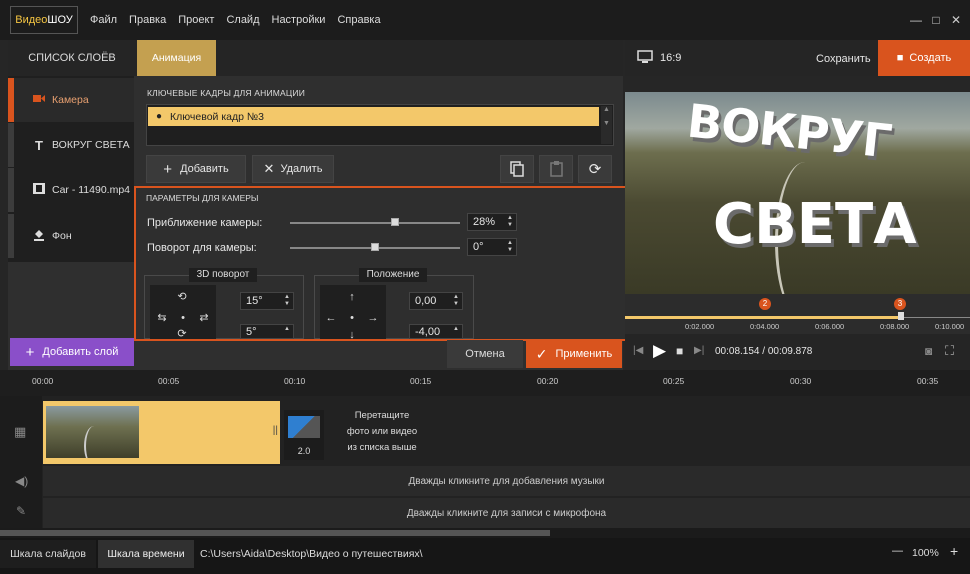 This screenshot has width=970, height=574. Describe the element at coordinates (275, 533) in the screenshot. I see `timeline-scrollbar-thumb` at that location.